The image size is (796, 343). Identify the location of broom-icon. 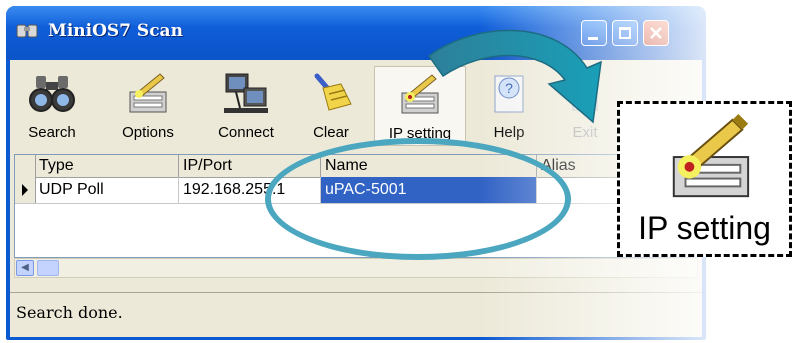
(333, 92).